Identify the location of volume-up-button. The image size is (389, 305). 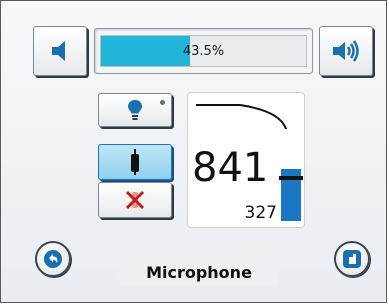
(346, 51).